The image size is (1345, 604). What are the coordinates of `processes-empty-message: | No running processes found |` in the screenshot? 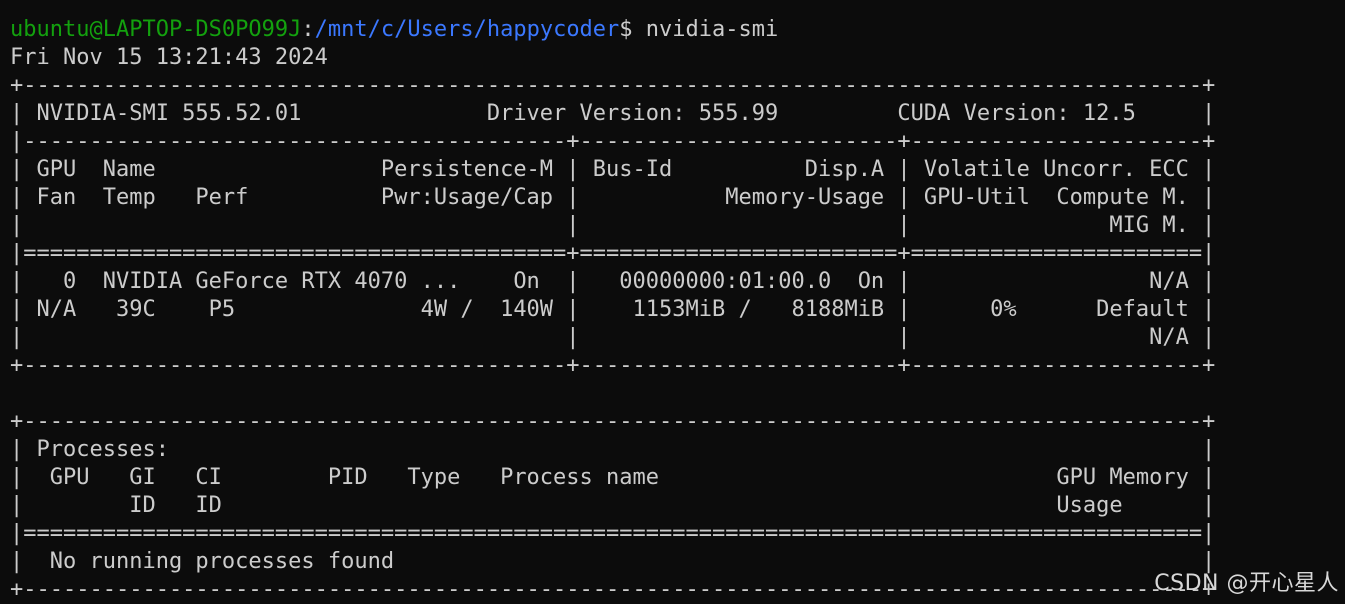 It's located at (613, 561).